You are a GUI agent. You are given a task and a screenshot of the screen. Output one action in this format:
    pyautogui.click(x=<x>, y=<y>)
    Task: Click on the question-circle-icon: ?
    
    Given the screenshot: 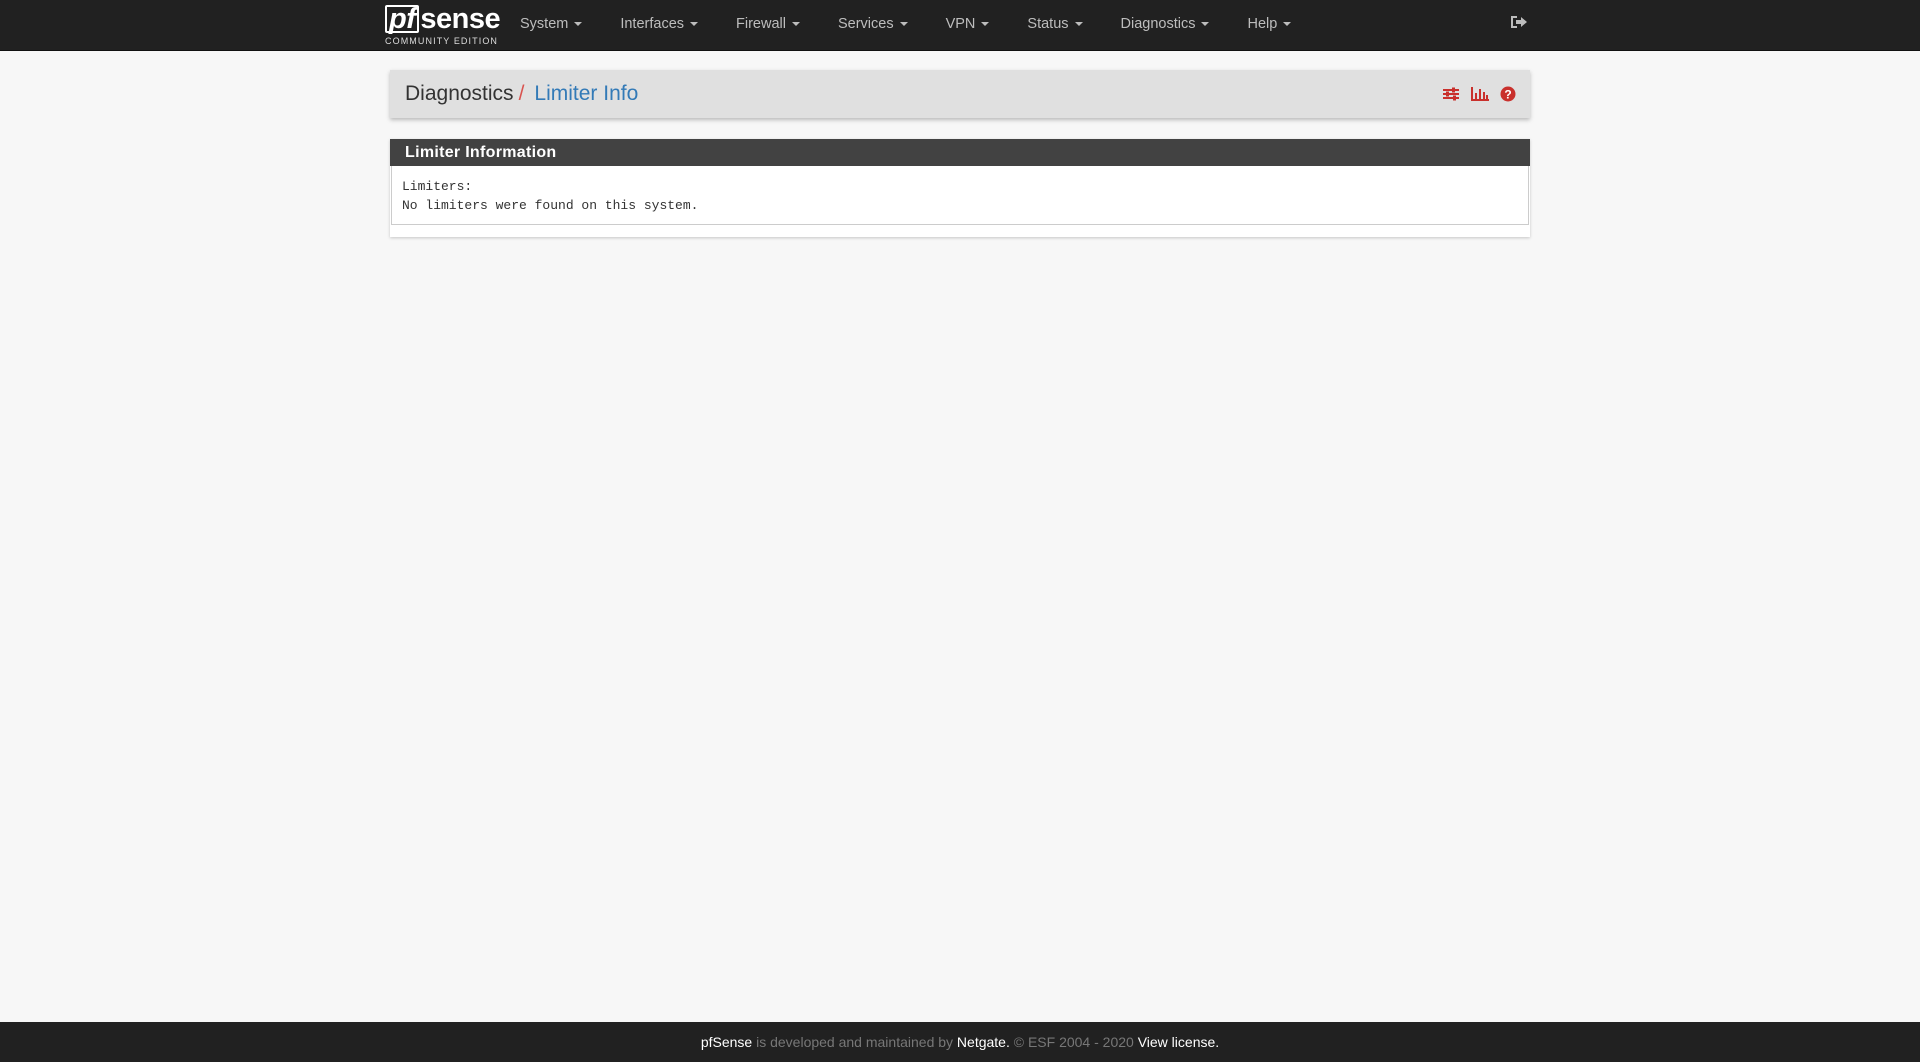 What is the action you would take?
    pyautogui.click(x=1508, y=94)
    